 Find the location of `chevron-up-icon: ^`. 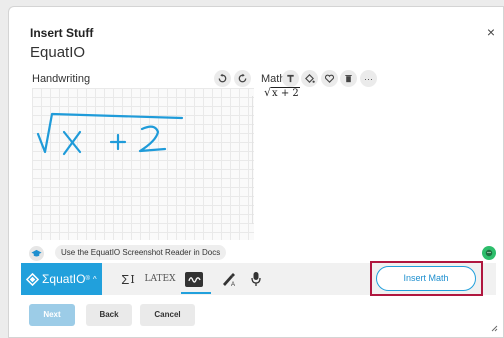

chevron-up-icon: ^ is located at coordinates (94, 279).